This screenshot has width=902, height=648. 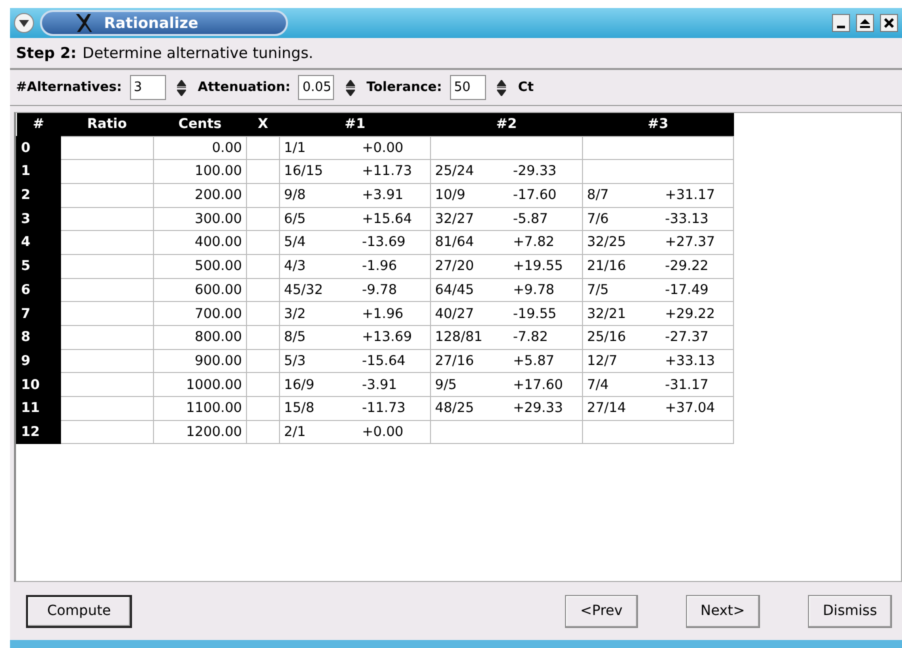 I want to click on unit-label: Ct, so click(x=526, y=87).